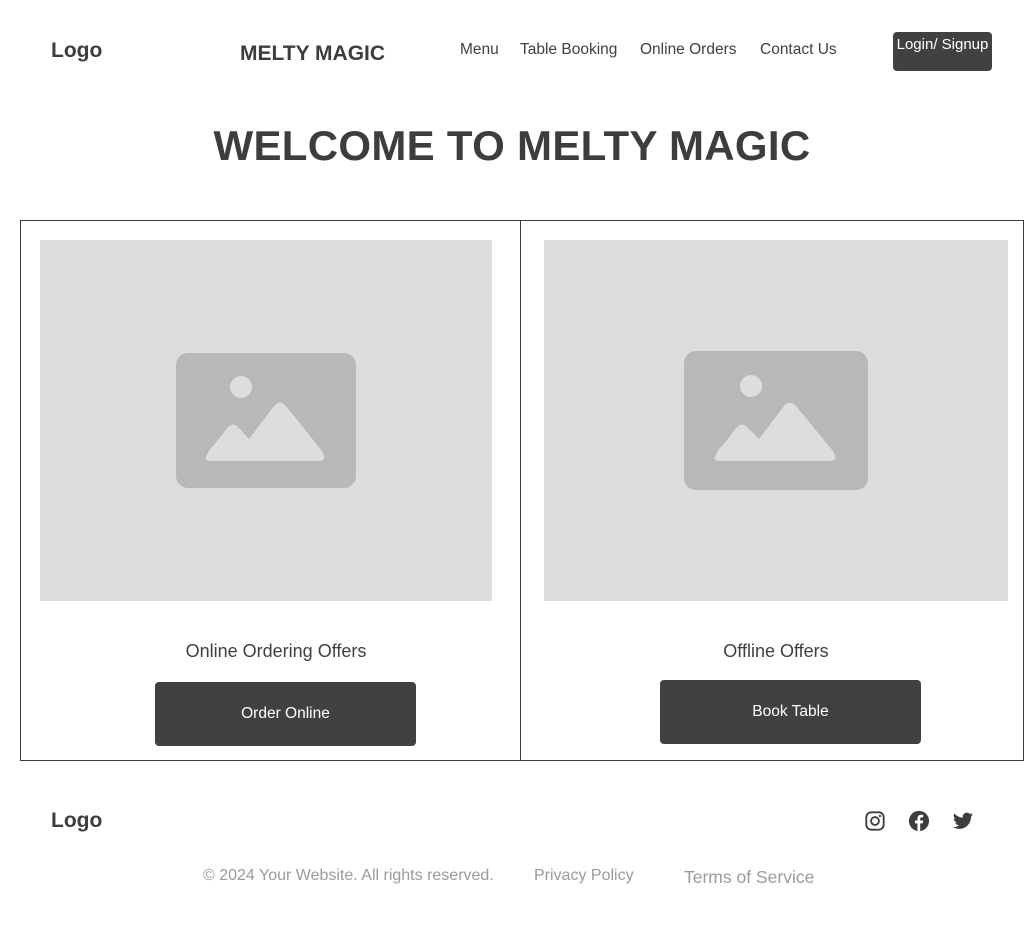 This screenshot has width=1024, height=935. Describe the element at coordinates (688, 50) in the screenshot. I see `nav-online-orders: Online Orders` at that location.